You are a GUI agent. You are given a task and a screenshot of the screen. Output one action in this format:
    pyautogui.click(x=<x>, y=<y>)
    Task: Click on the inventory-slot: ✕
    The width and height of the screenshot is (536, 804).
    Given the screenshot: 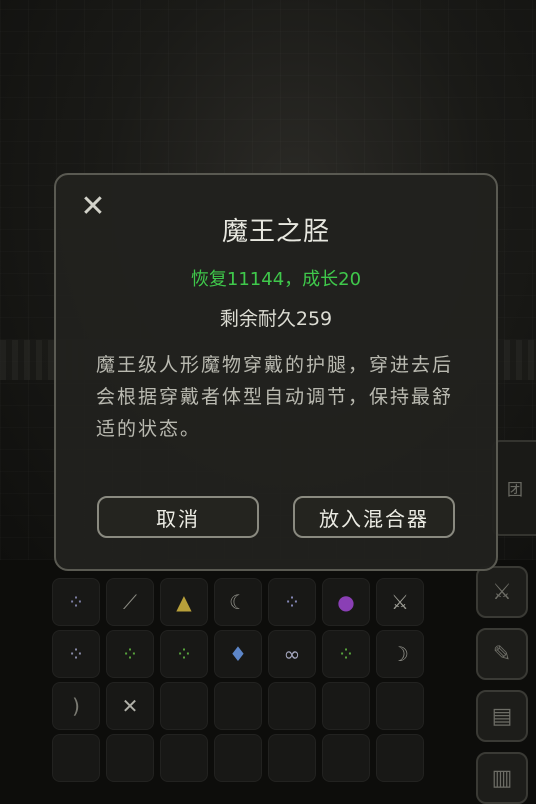 What is the action you would take?
    pyautogui.click(x=130, y=706)
    